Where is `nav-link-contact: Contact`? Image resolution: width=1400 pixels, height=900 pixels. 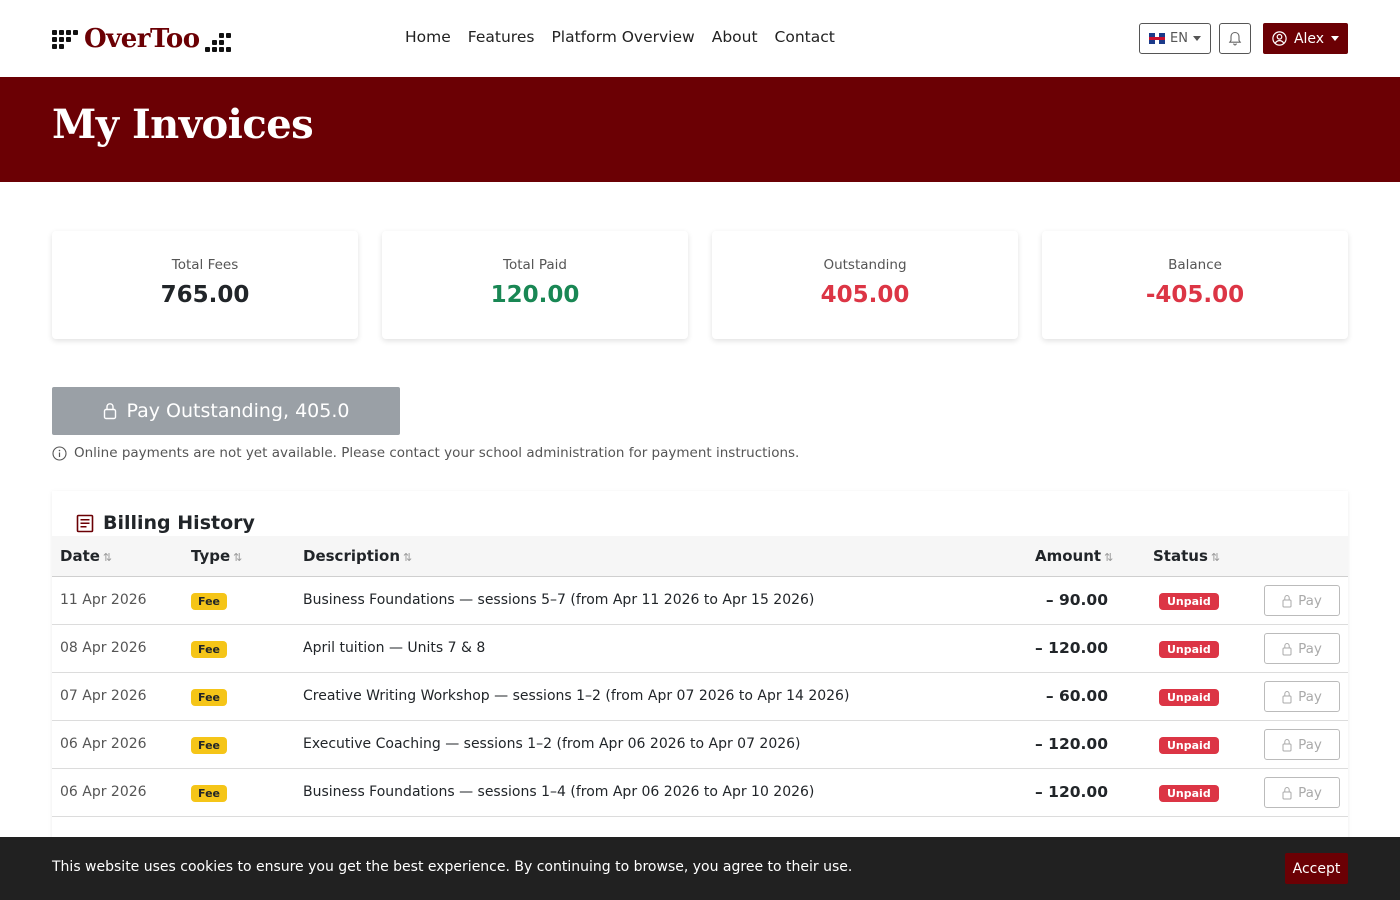 nav-link-contact: Contact is located at coordinates (805, 37).